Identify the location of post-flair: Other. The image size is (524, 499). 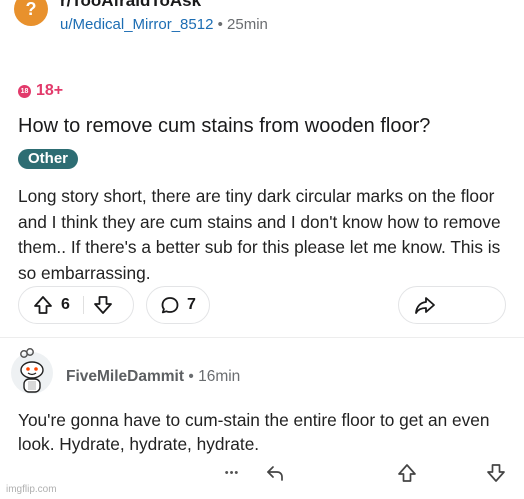
(48, 159).